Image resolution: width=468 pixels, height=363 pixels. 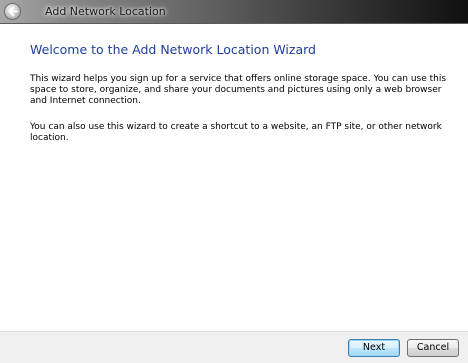 I want to click on back-button, so click(x=12, y=11).